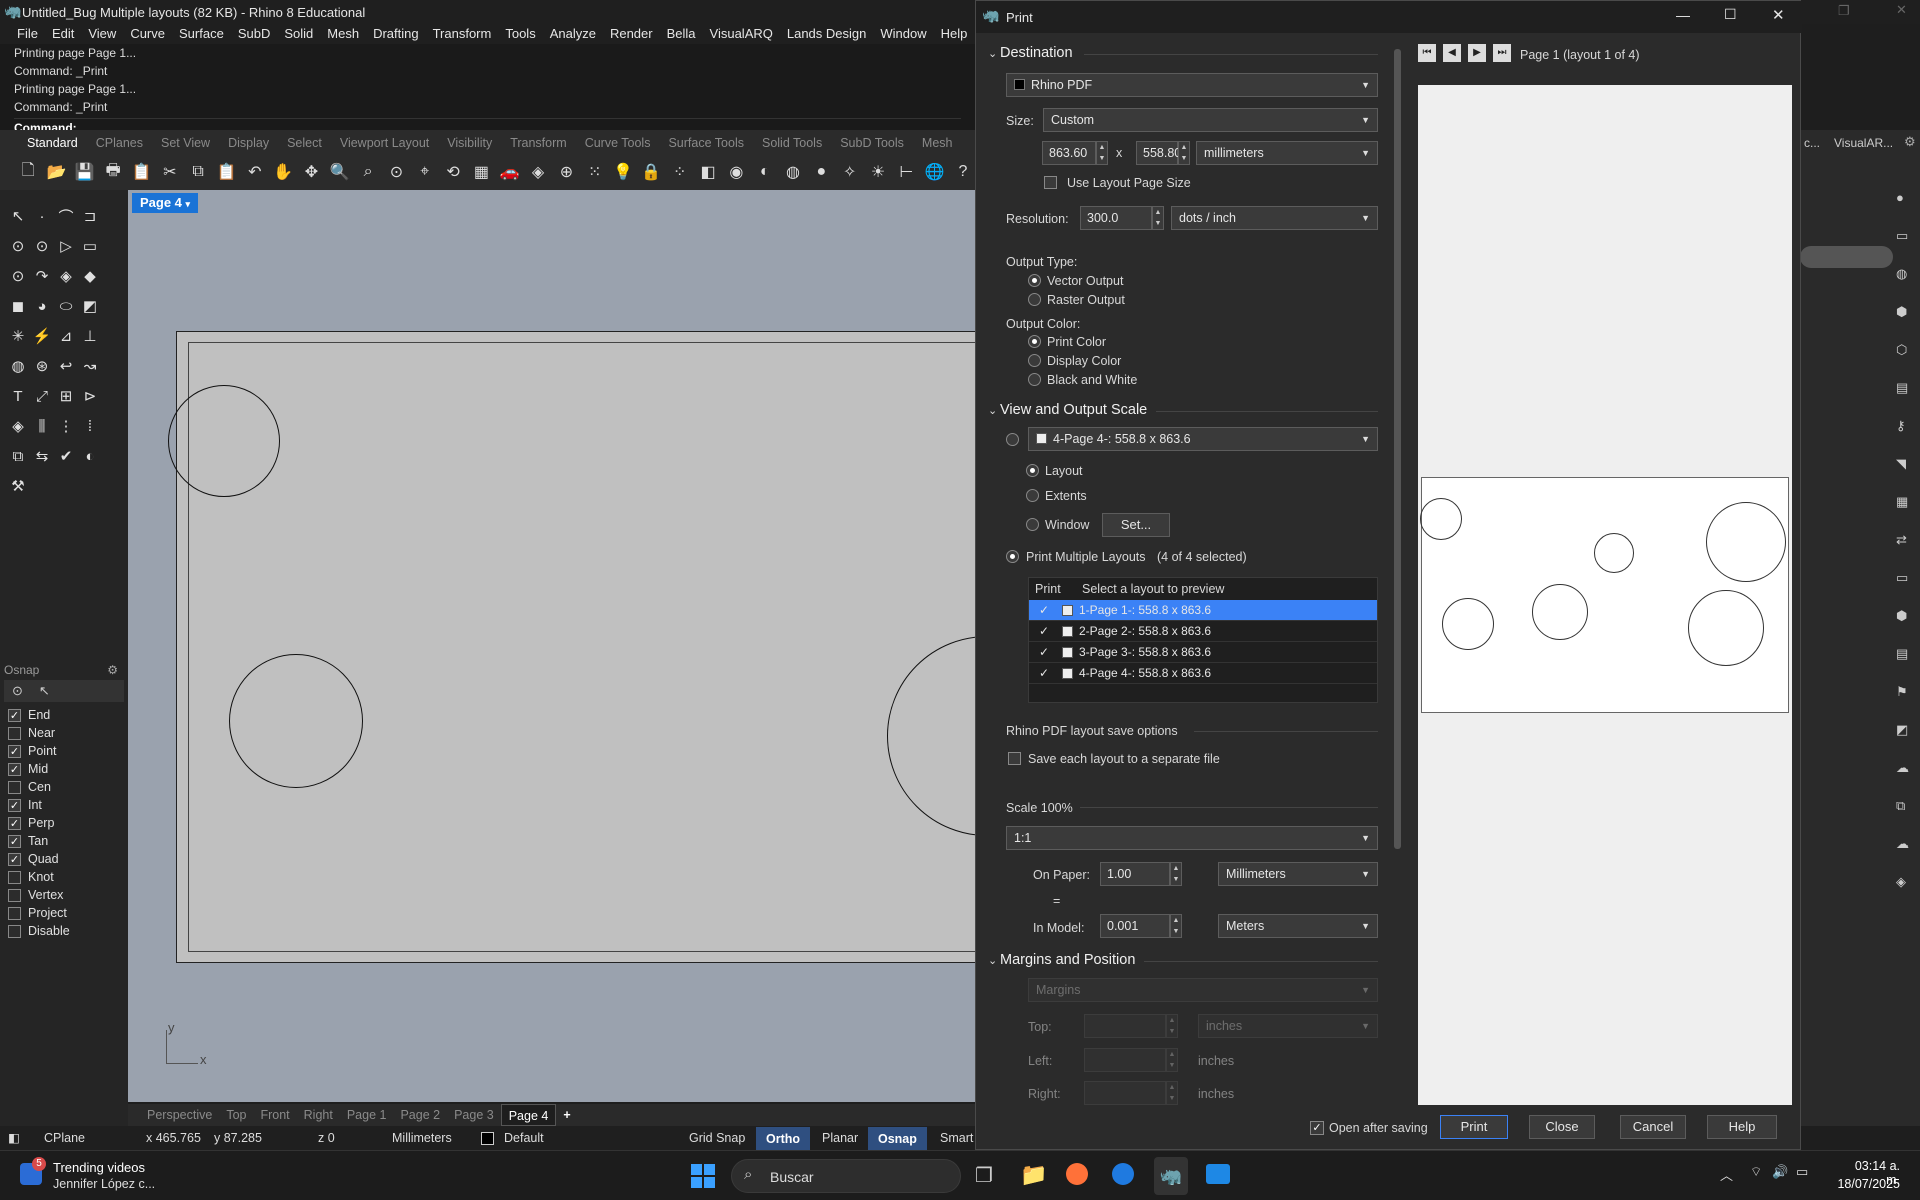 Image resolution: width=1920 pixels, height=1200 pixels. I want to click on resolution-input: 300.0, so click(1116, 218).